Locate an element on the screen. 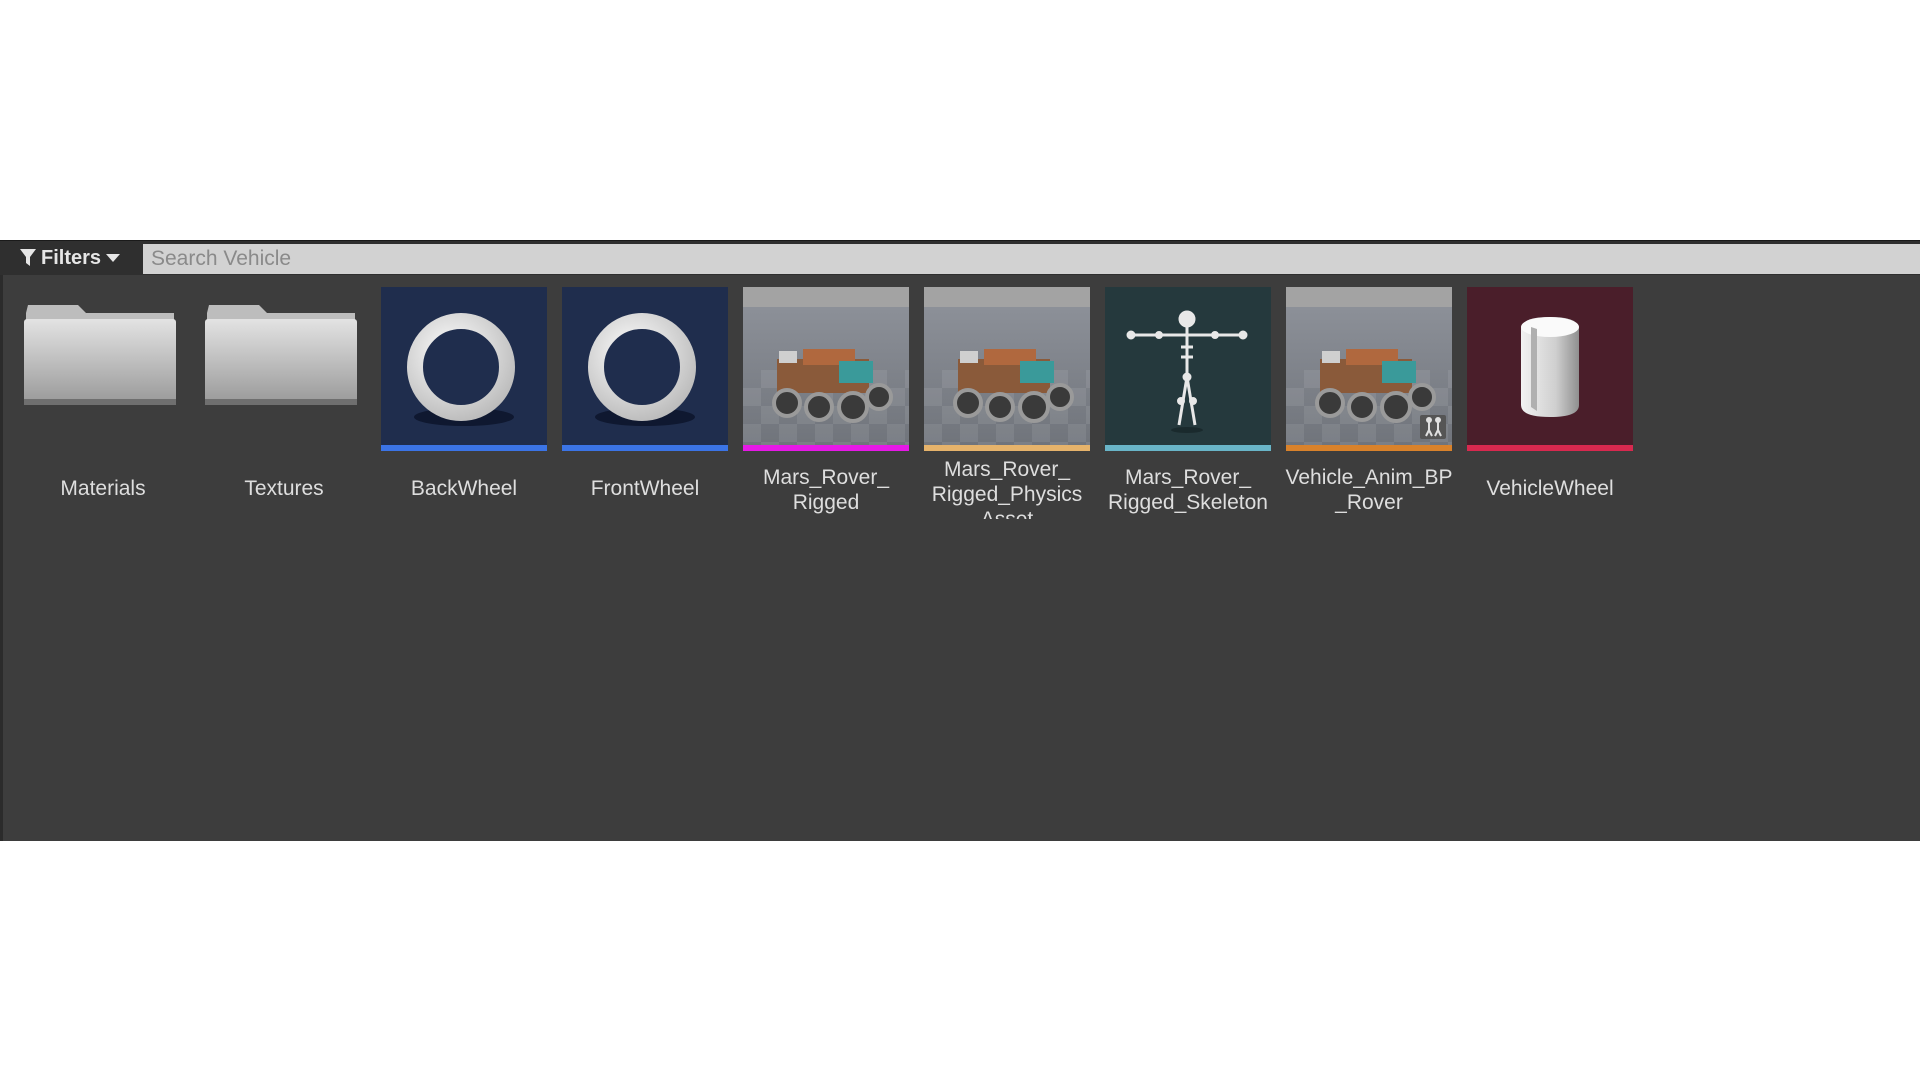 The width and height of the screenshot is (1920, 1080). asset-tile-materials: Materials is located at coordinates (103, 393).